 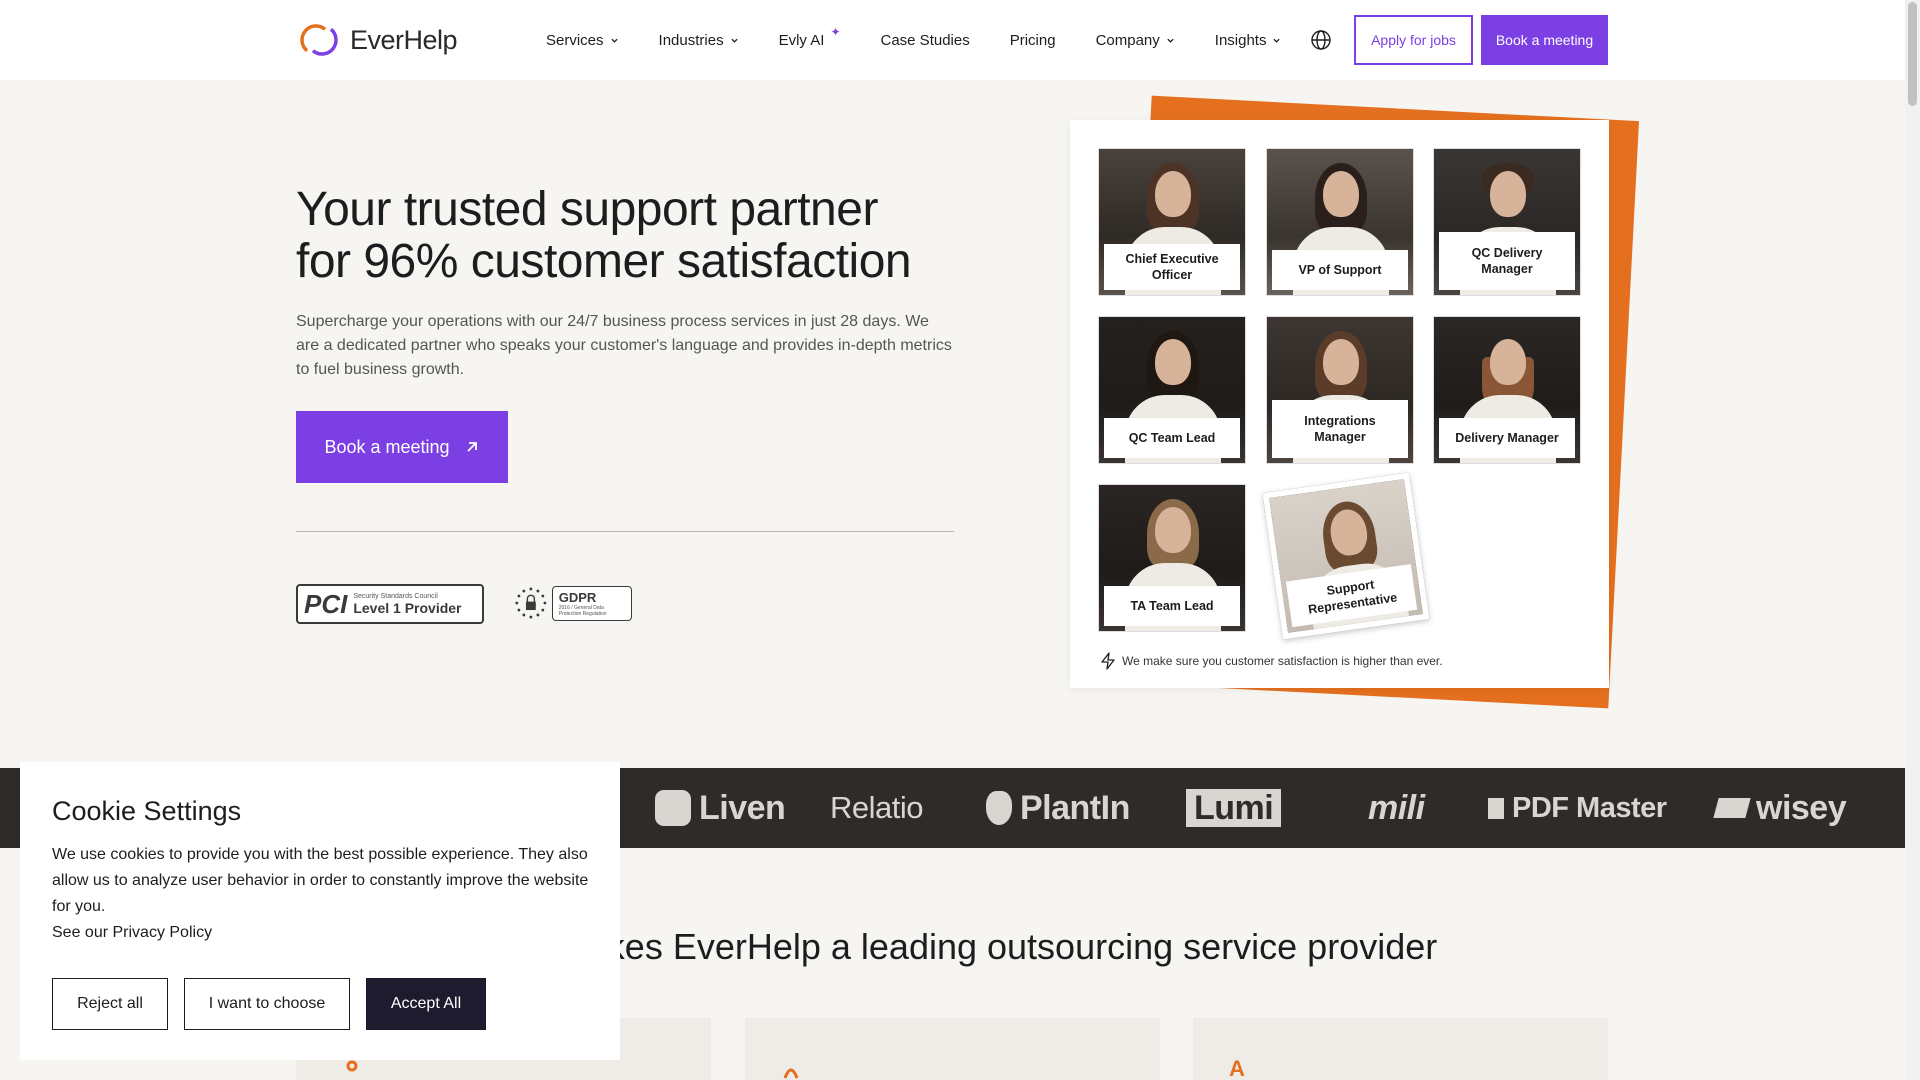 What do you see at coordinates (604, 261) in the screenshot?
I see `hero-title-line2: for 96% customer satisfaction` at bounding box center [604, 261].